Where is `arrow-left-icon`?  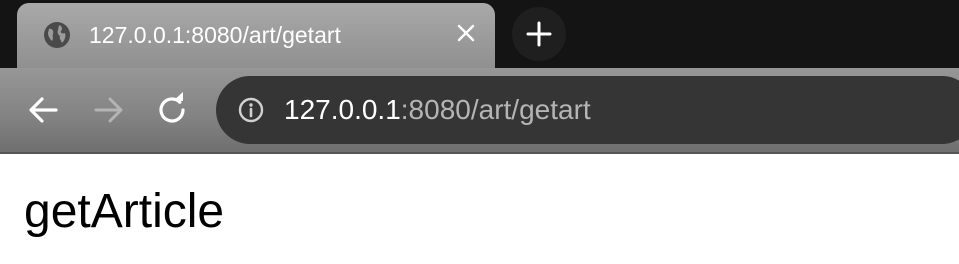 arrow-left-icon is located at coordinates (43, 110).